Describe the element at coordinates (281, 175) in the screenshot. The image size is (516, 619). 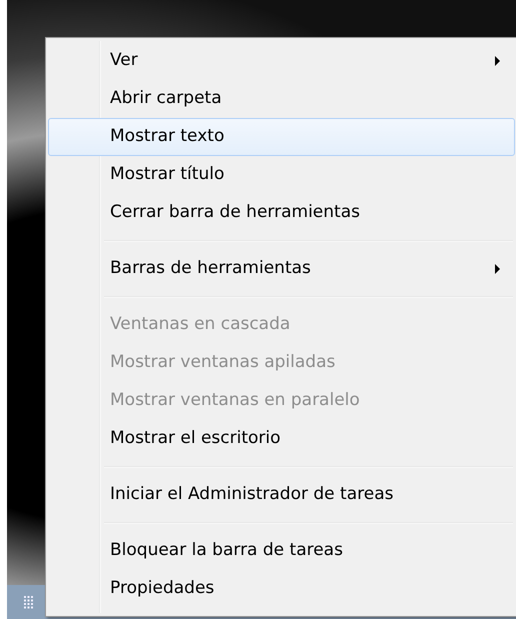
I see `menu-item: Mostrar título` at that location.